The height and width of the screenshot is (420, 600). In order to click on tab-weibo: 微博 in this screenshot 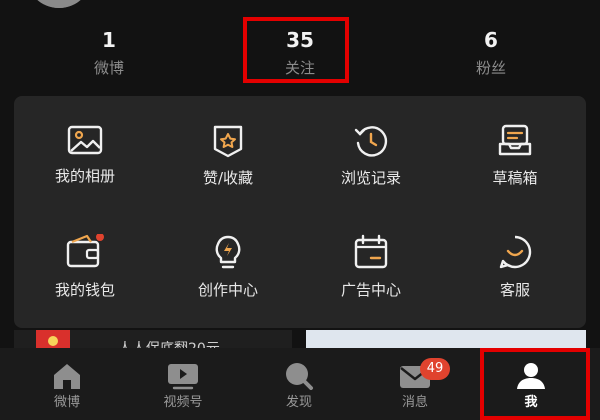, I will do `click(67, 387)`.